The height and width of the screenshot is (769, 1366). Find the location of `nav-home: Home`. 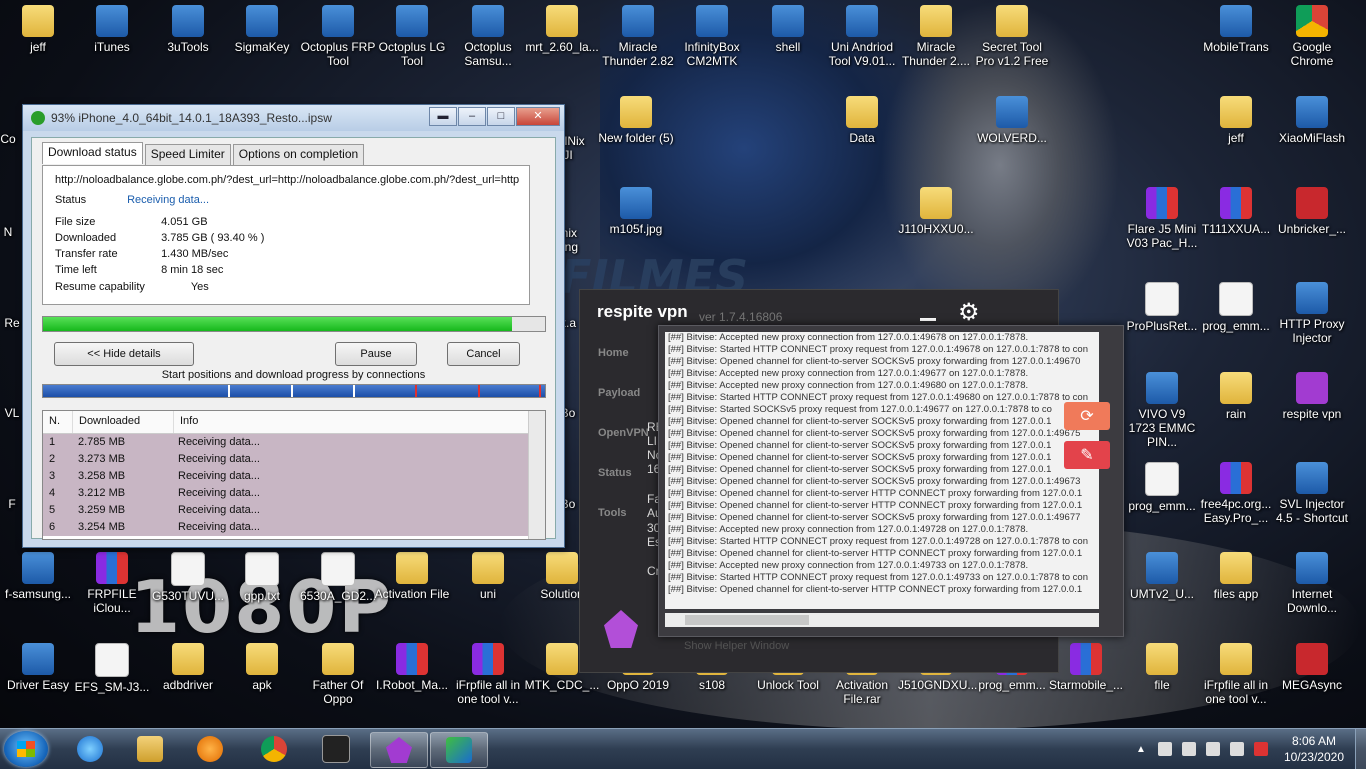

nav-home: Home is located at coordinates (613, 353).